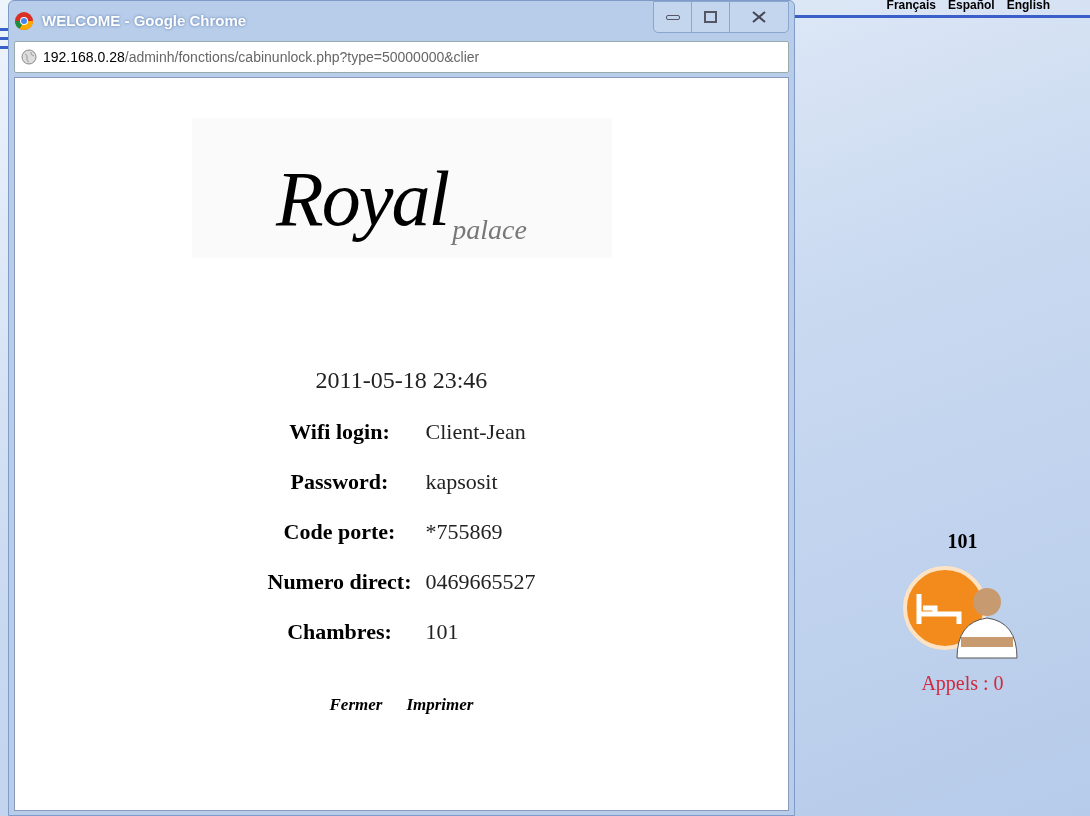 The image size is (1090, 816). What do you see at coordinates (339, 631) in the screenshot?
I see `field-label: Chambres:` at bounding box center [339, 631].